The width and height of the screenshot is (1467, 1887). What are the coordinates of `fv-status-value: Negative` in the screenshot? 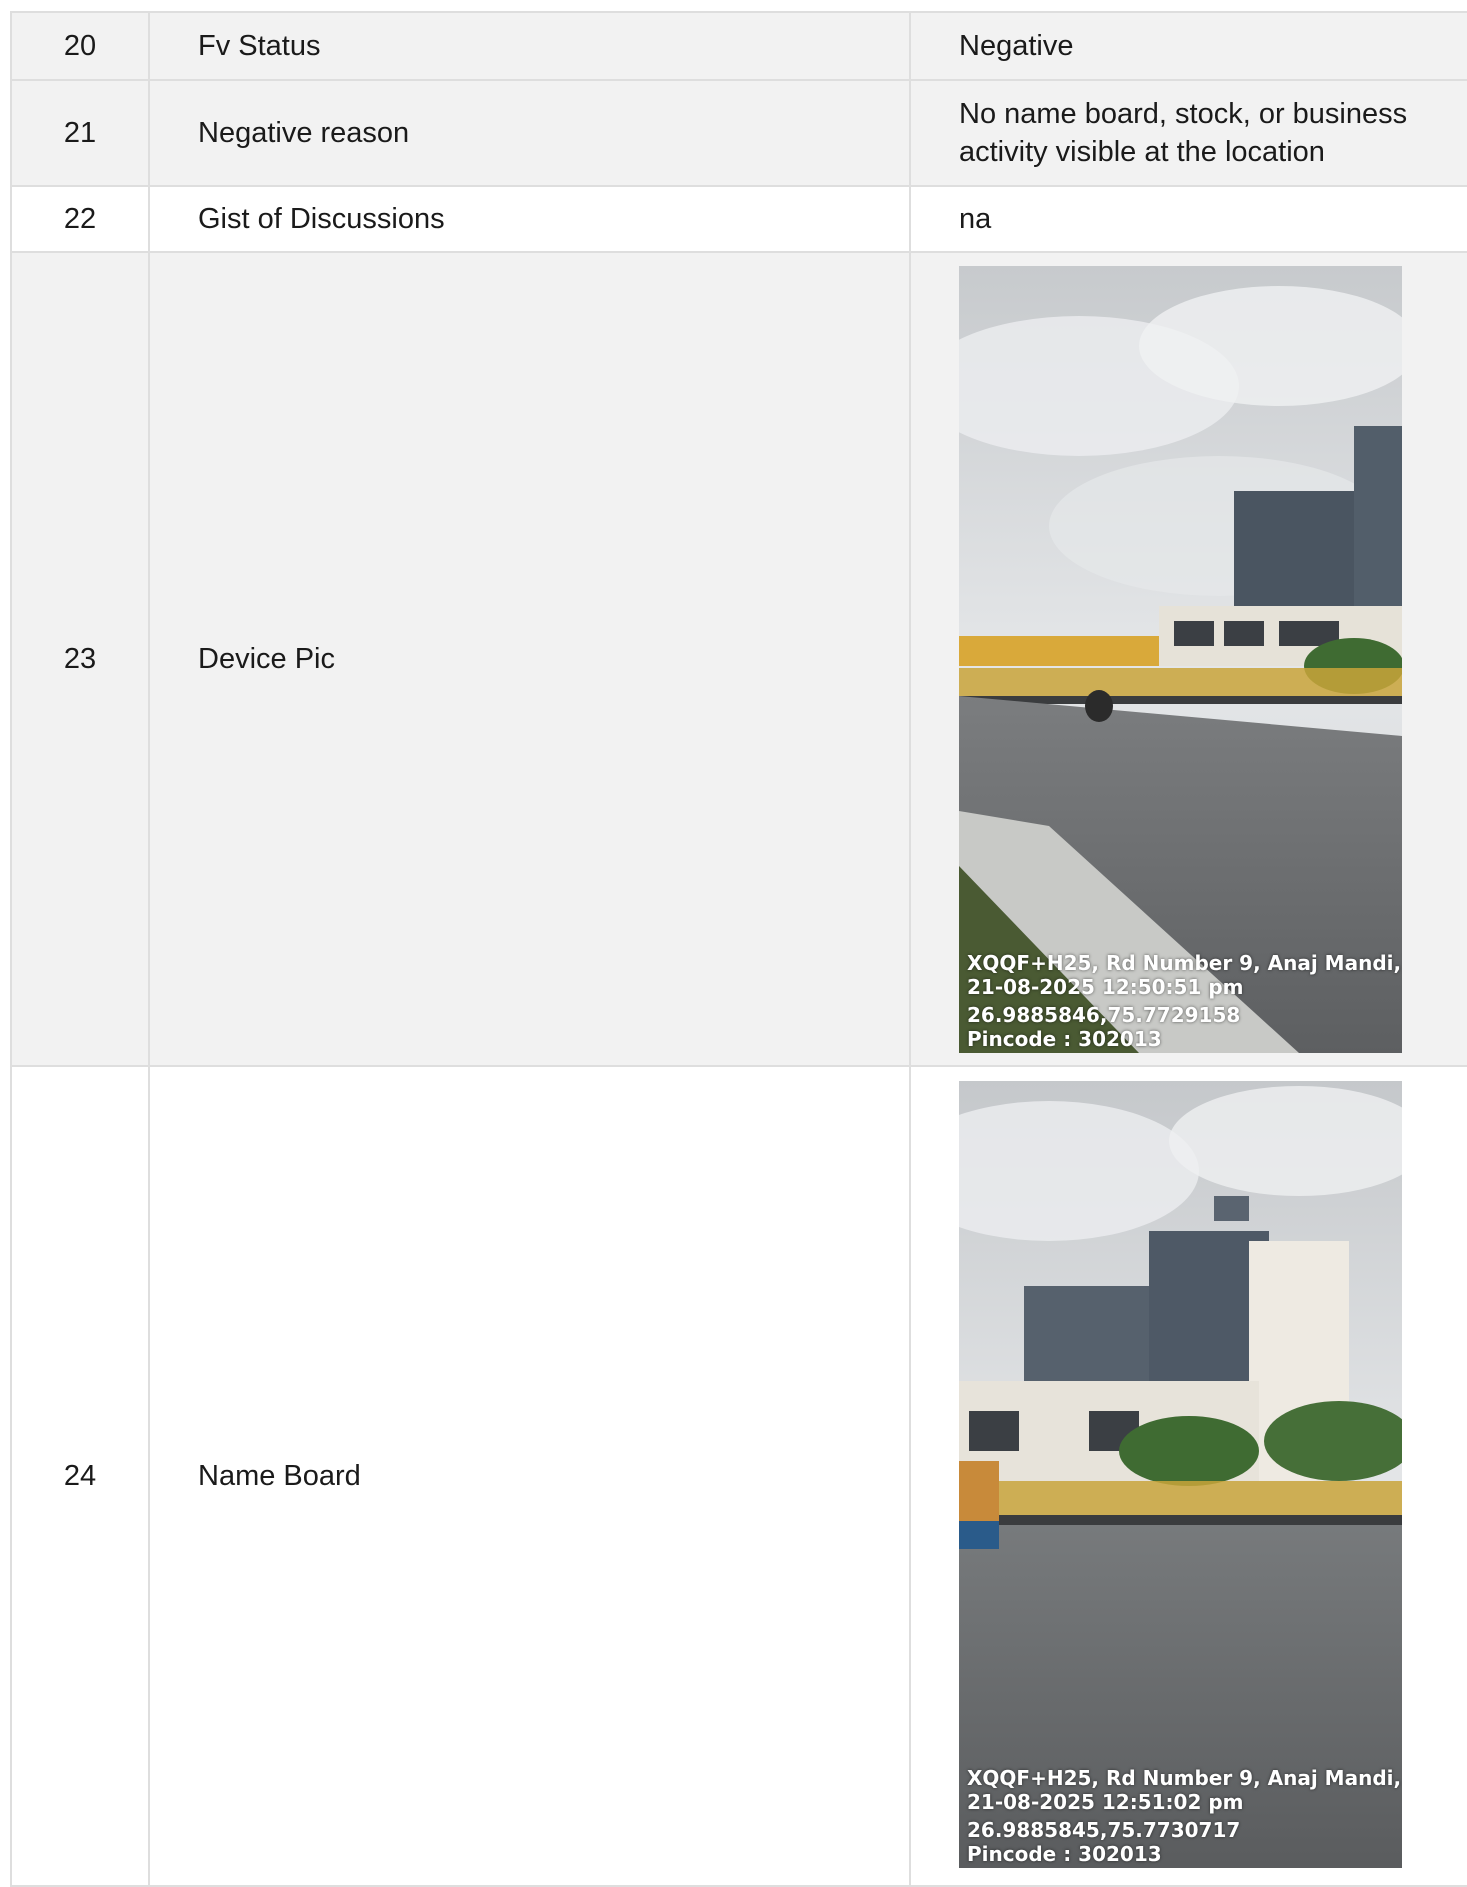 It's located at (1016, 46).